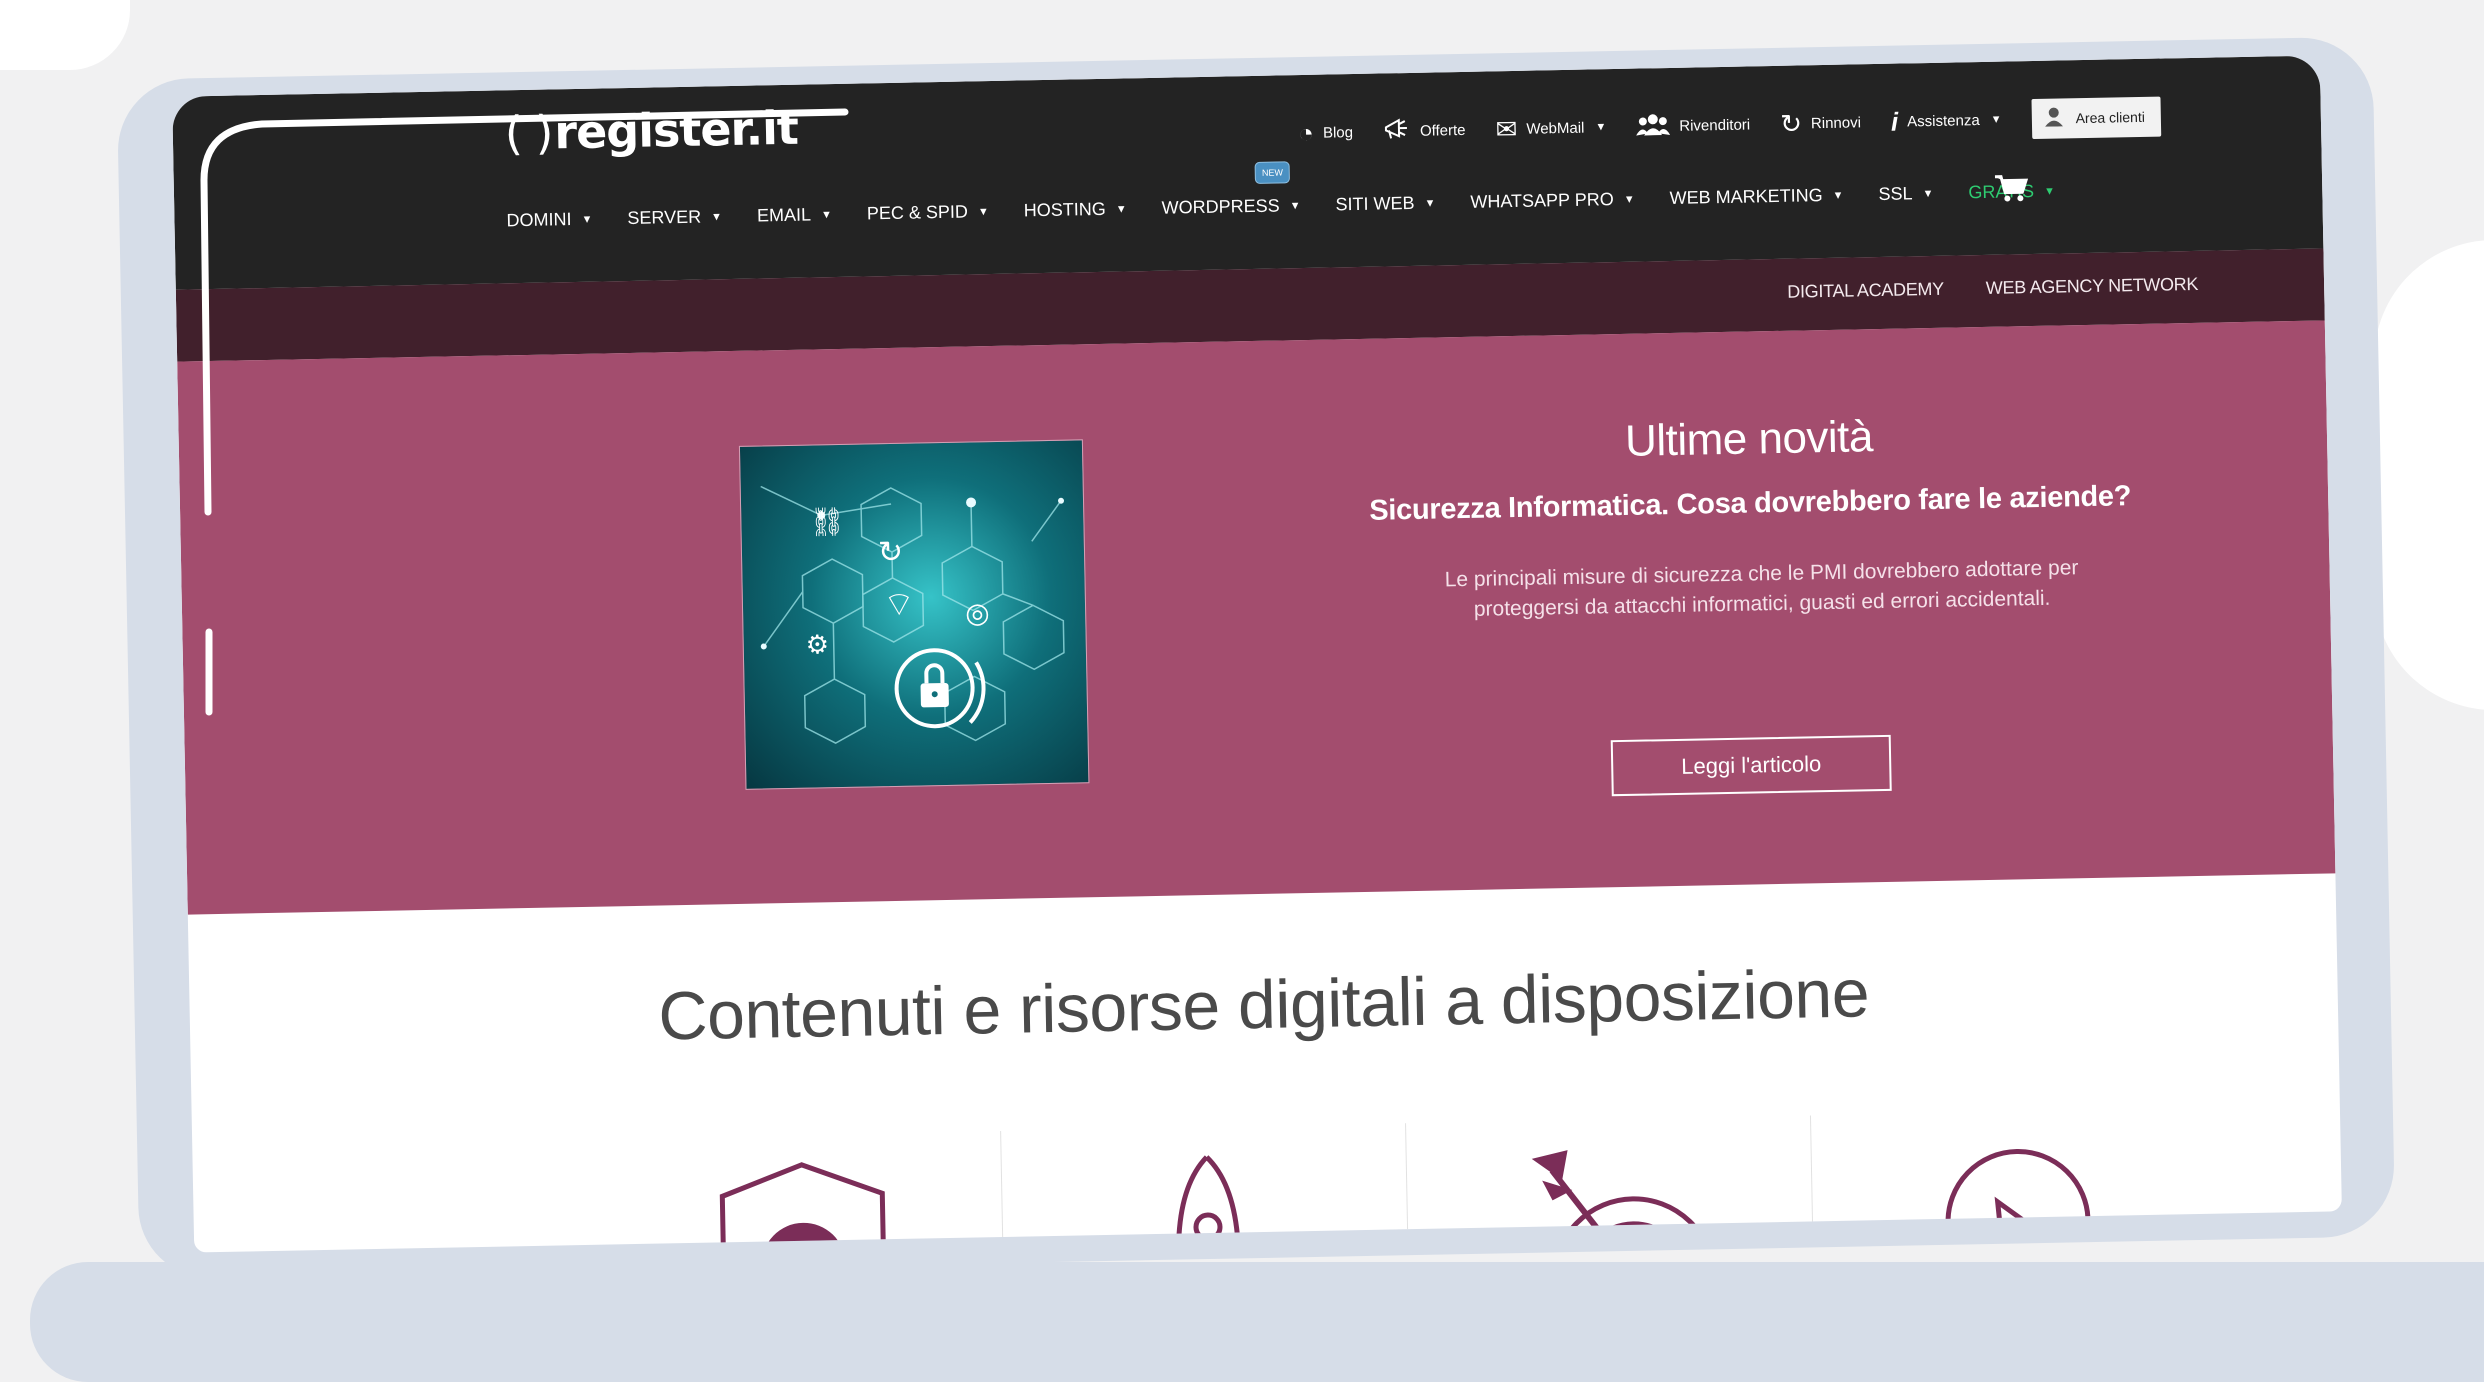 This screenshot has height=1382, width=2484. Describe the element at coordinates (1746, 196) in the screenshot. I see `nav-label: WEB MARKETING` at that location.